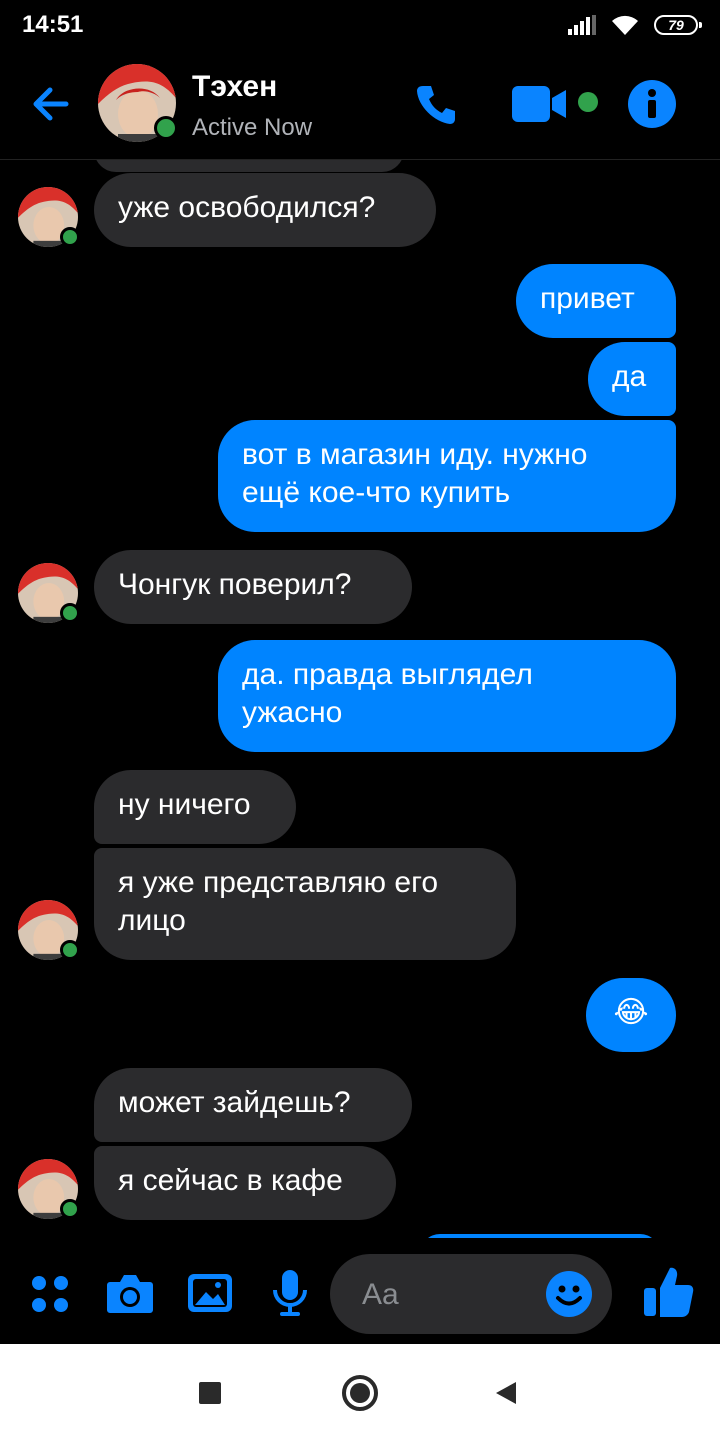  I want to click on status-icons: 79, so click(635, 25).